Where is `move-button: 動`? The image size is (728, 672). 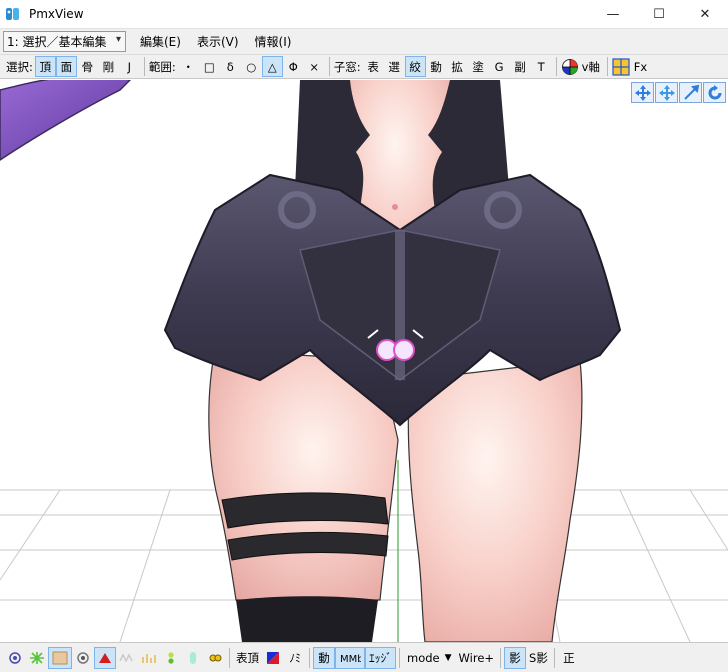 move-button: 動 is located at coordinates (324, 657).